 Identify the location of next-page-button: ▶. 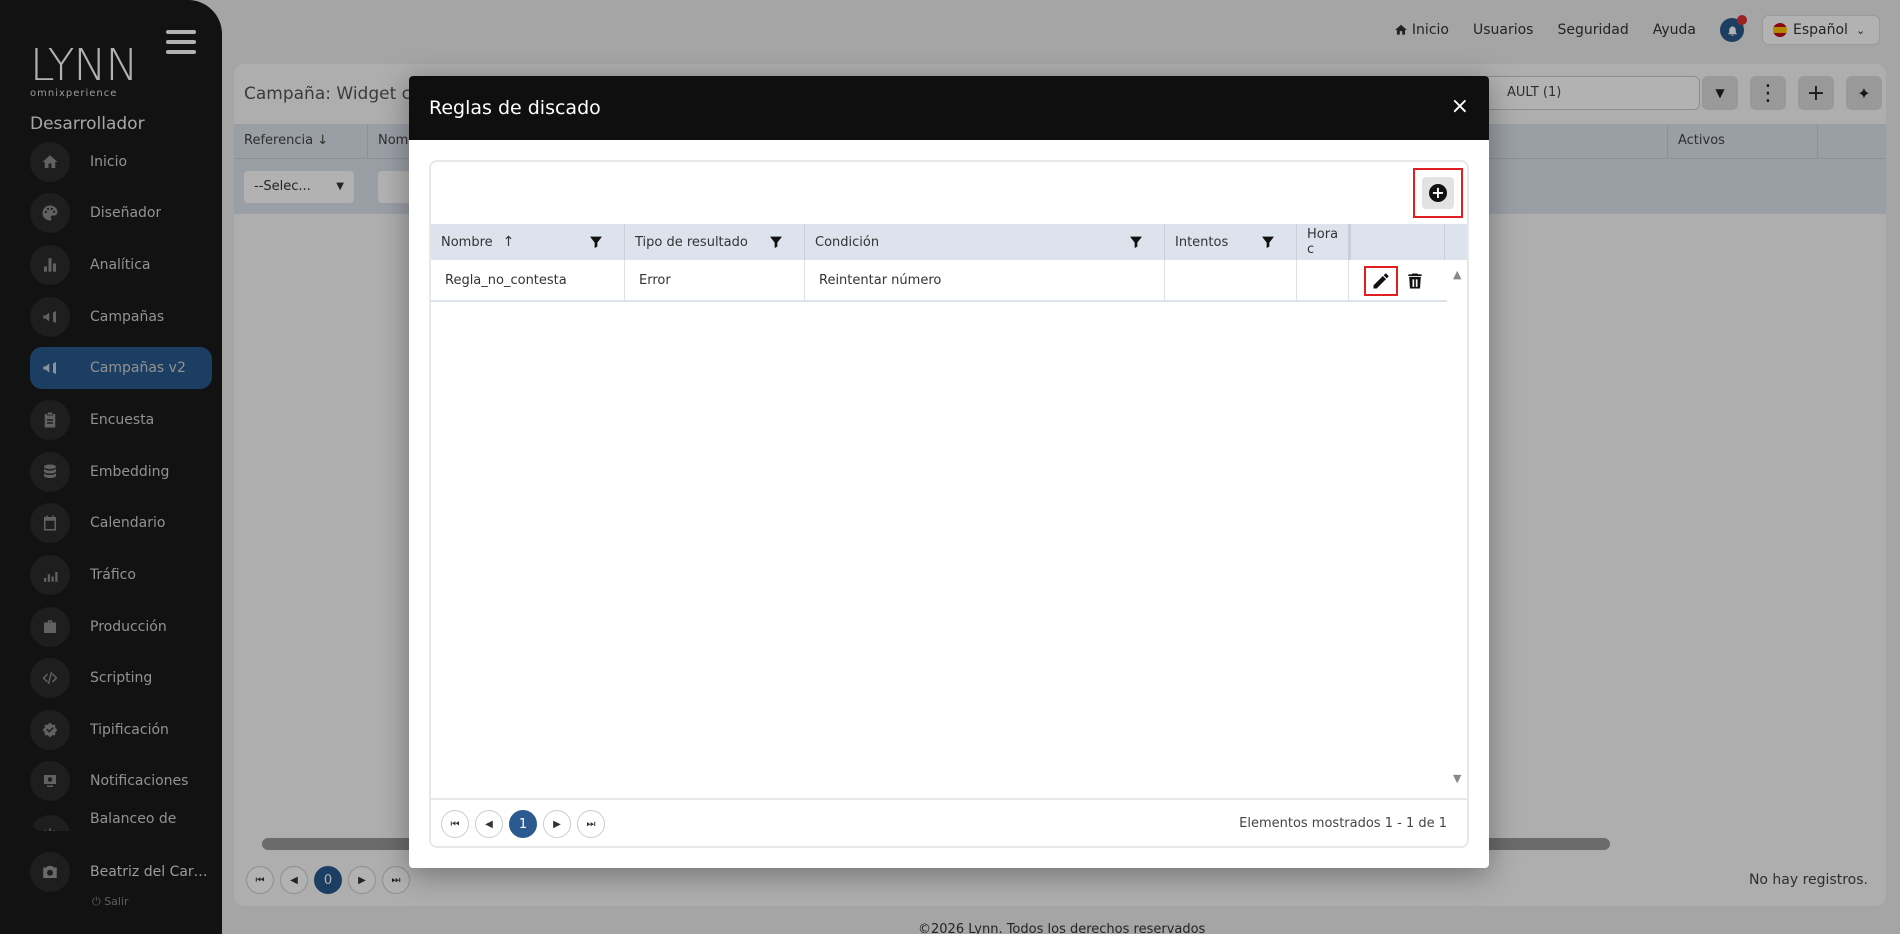
(557, 824).